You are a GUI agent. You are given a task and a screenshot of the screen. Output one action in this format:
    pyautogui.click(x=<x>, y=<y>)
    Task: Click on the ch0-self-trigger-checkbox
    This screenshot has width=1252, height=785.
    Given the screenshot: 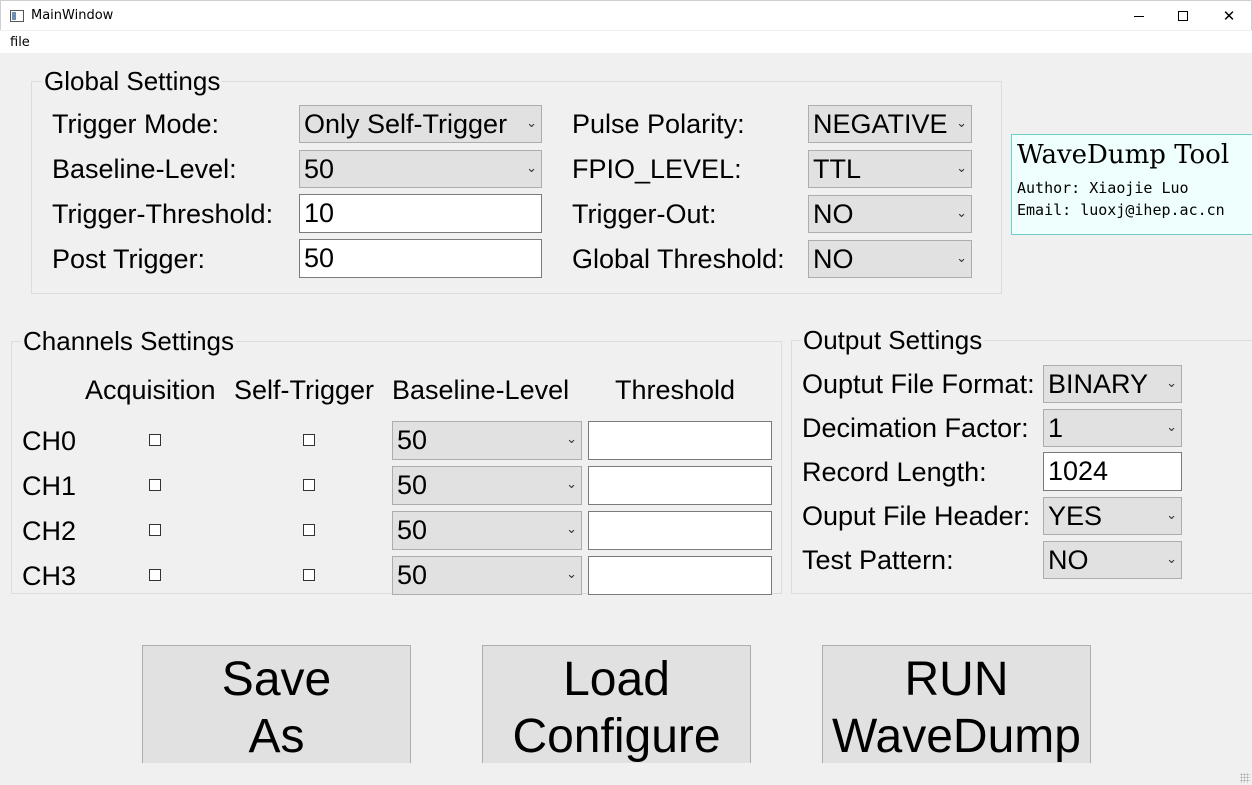 What is the action you would take?
    pyautogui.click(x=309, y=440)
    